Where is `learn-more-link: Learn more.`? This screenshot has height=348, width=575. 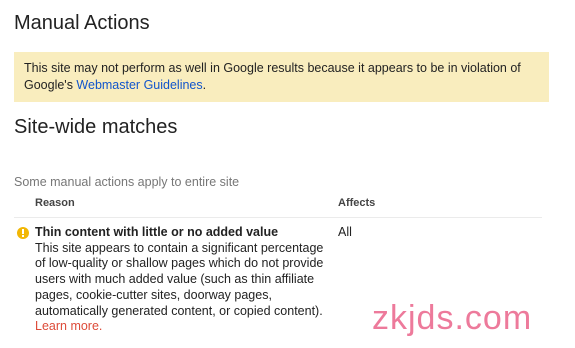
learn-more-link: Learn more. is located at coordinates (68, 326).